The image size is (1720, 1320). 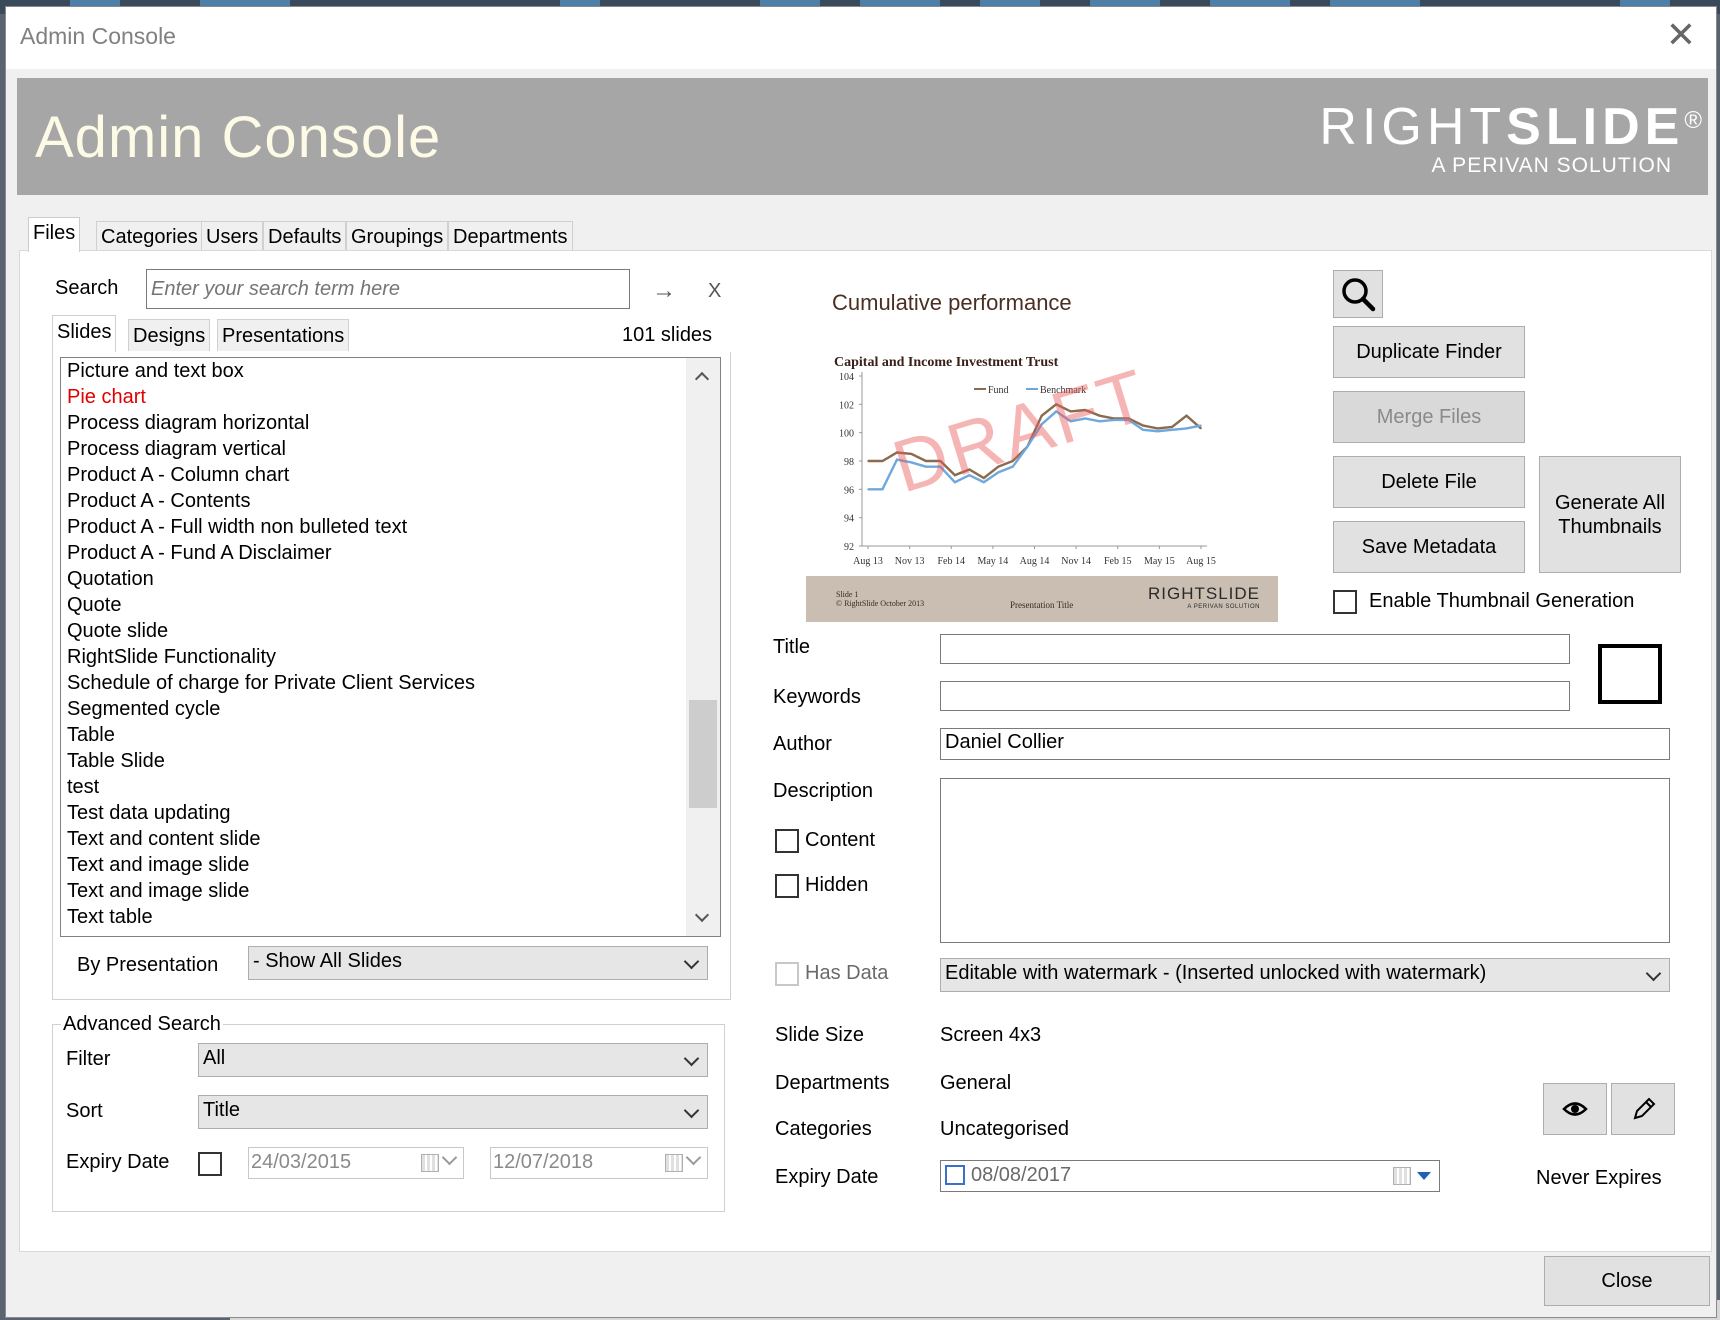 What do you see at coordinates (390, 839) in the screenshot?
I see `list-item: Text and content slide` at bounding box center [390, 839].